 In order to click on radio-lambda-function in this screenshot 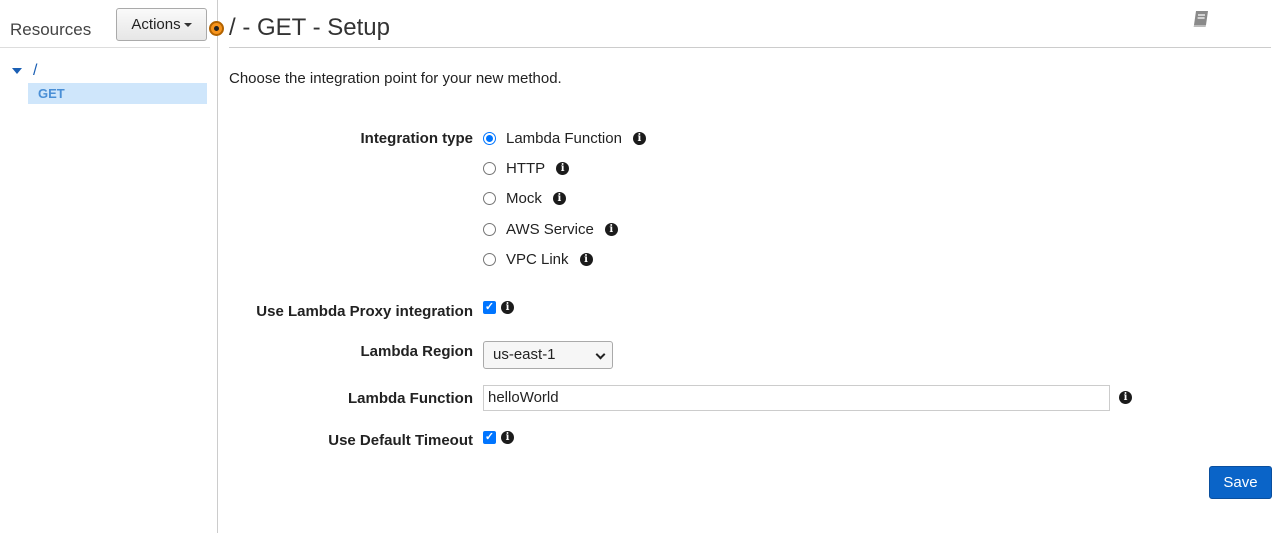, I will do `click(489, 138)`.